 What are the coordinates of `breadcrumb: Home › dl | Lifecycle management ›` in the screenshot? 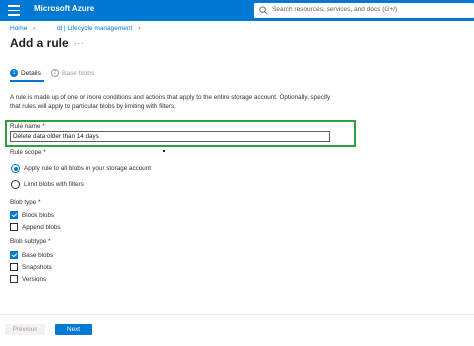 It's located at (77, 28).